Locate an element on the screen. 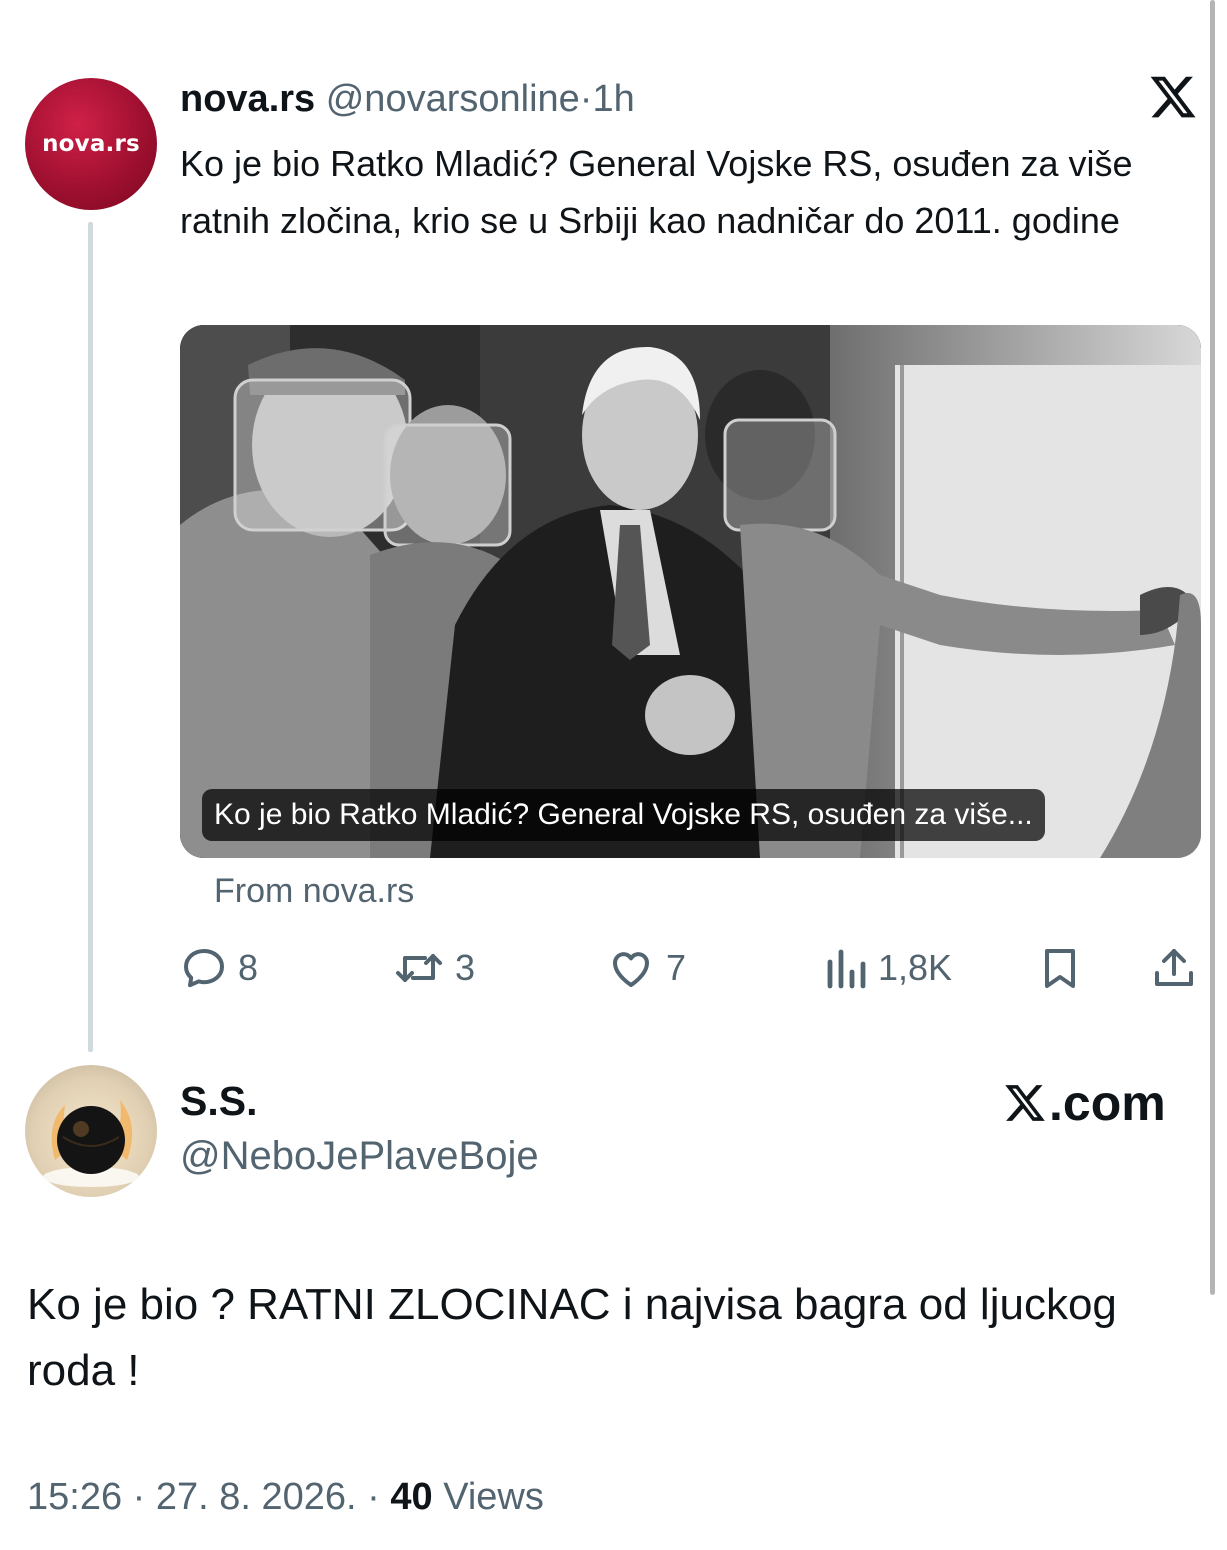 The height and width of the screenshot is (1550, 1227). like-button: 7 is located at coordinates (646, 968).